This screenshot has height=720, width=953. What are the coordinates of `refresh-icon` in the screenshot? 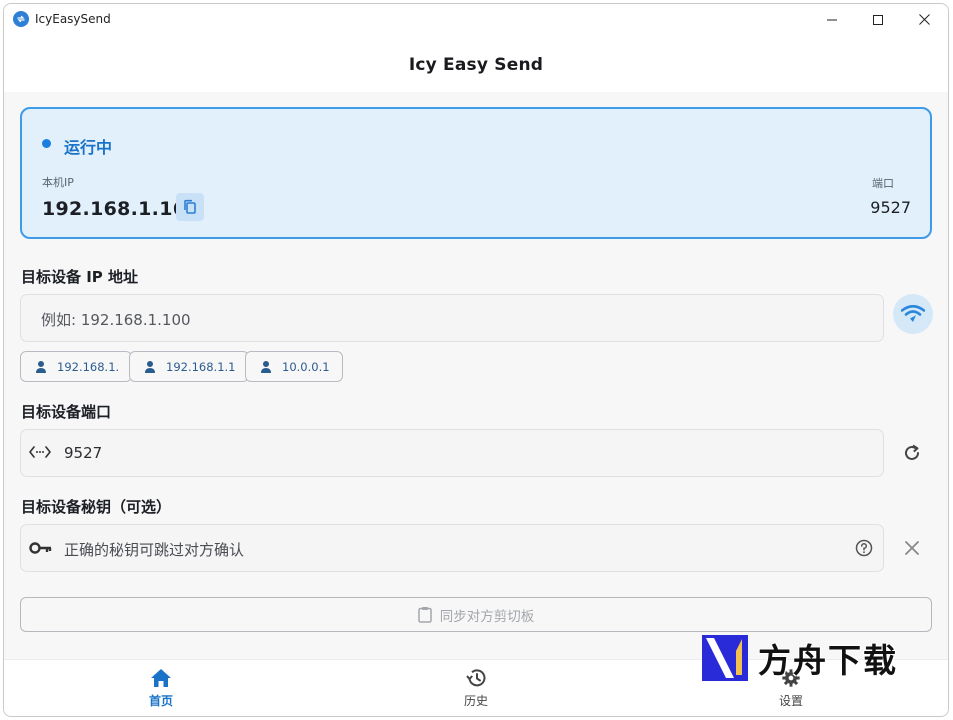 It's located at (912, 452).